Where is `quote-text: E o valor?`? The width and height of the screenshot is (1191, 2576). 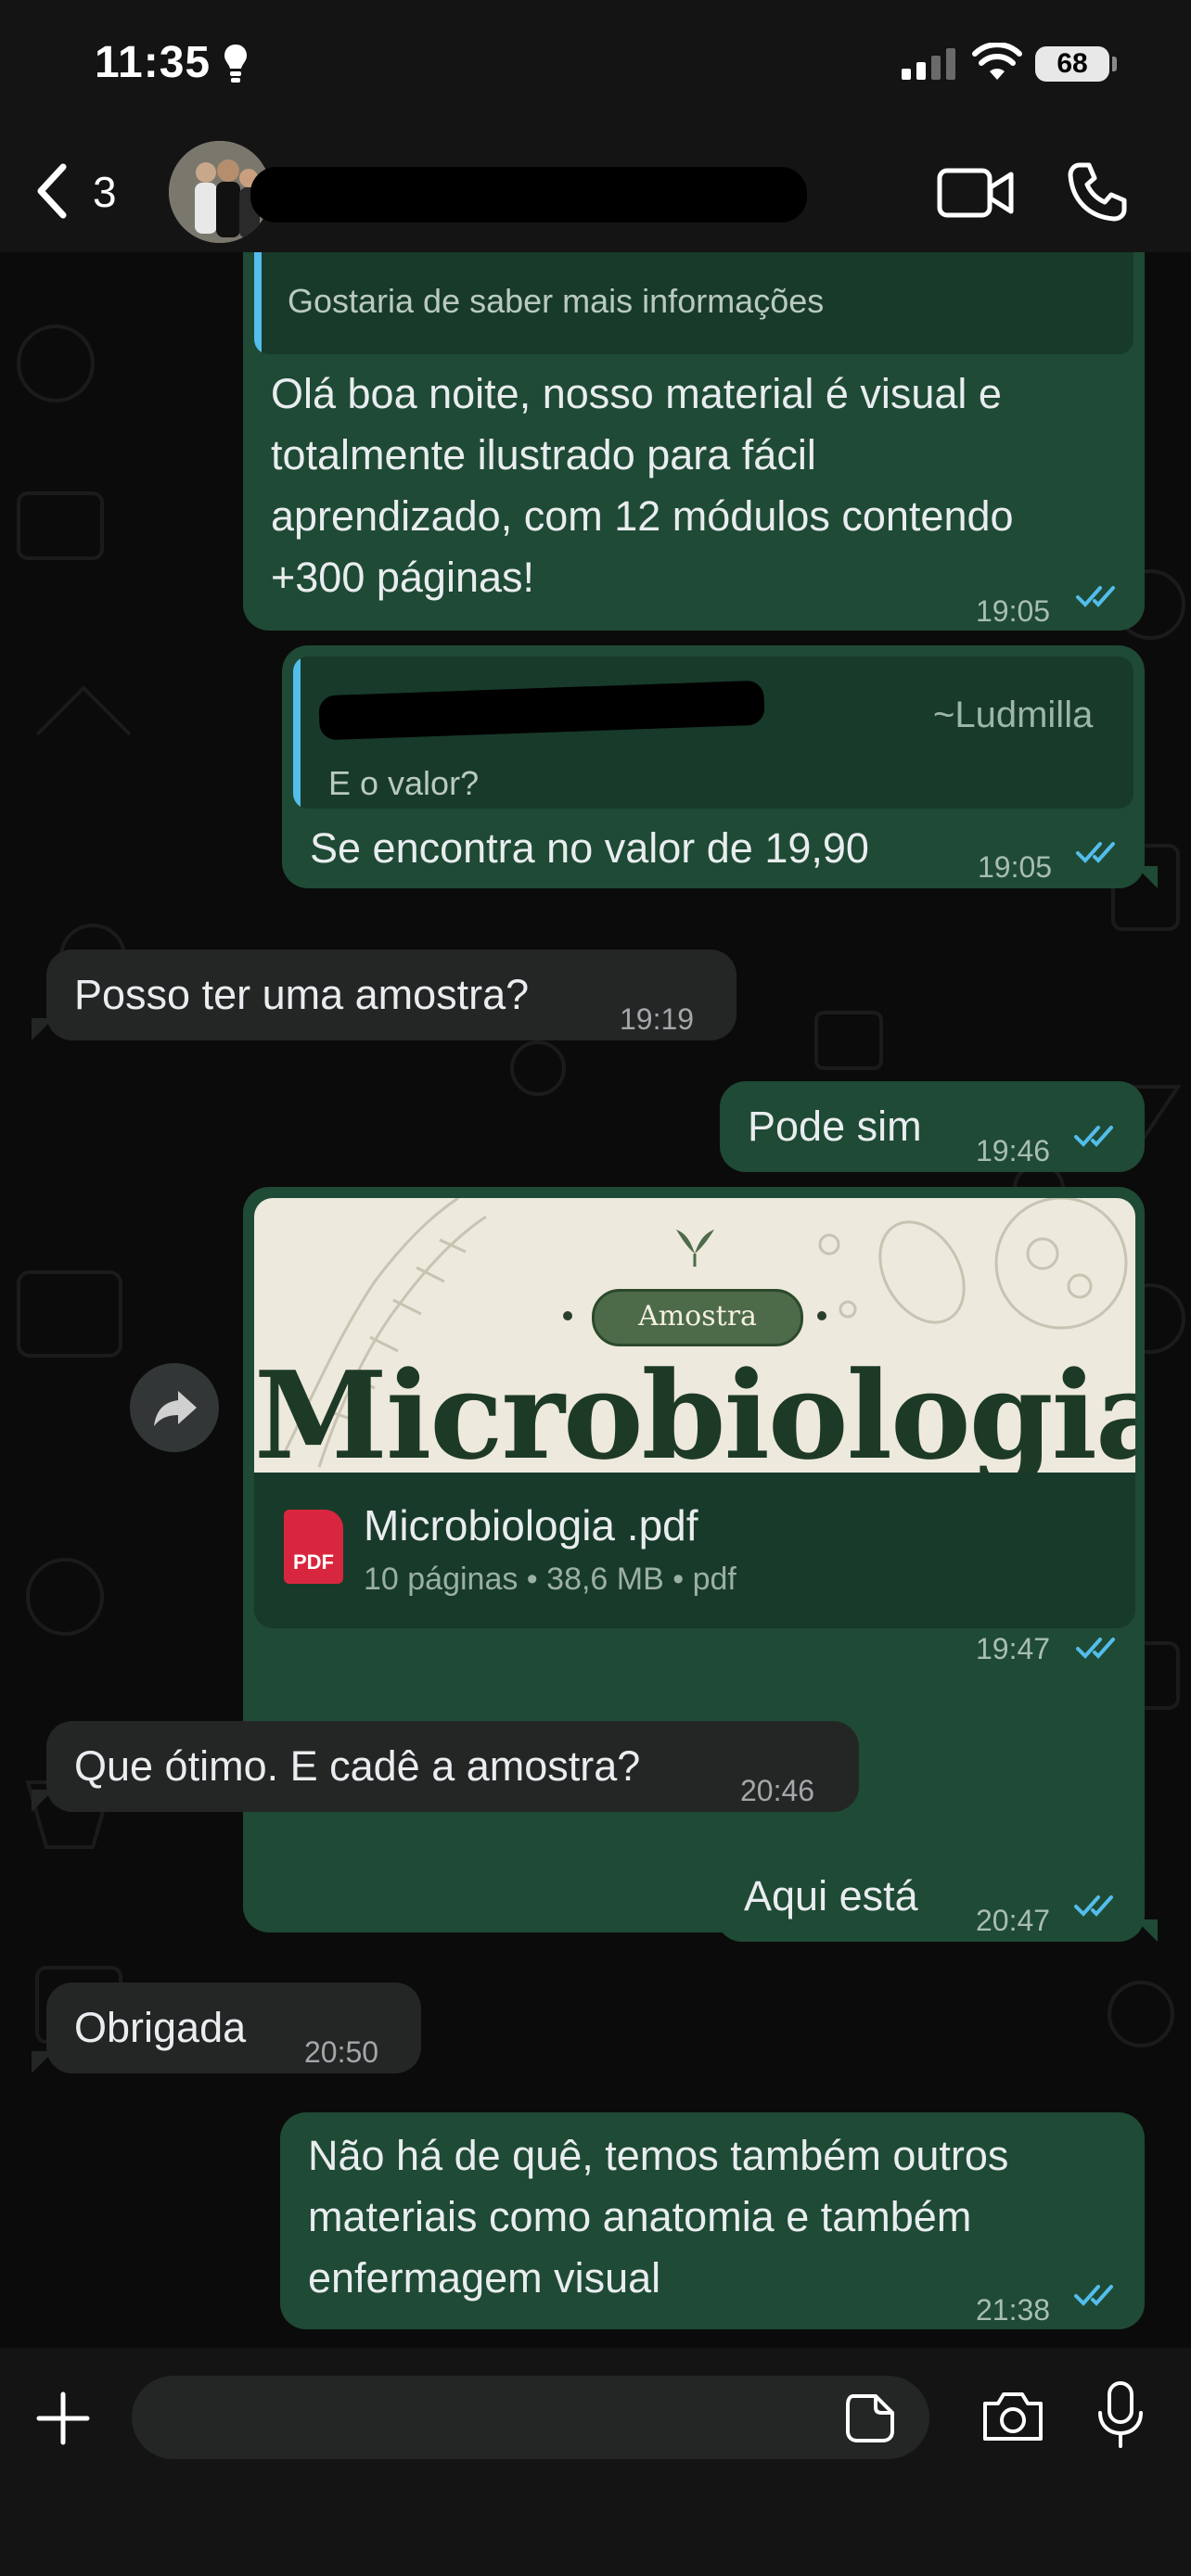
quote-text: E o valor? is located at coordinates (404, 783).